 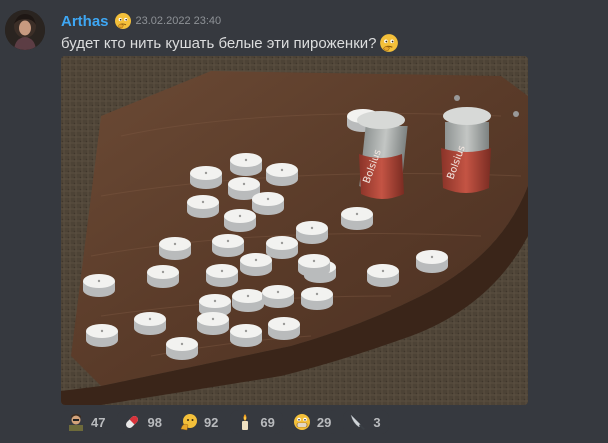 I want to click on reaction-count: 69, so click(x=267, y=422).